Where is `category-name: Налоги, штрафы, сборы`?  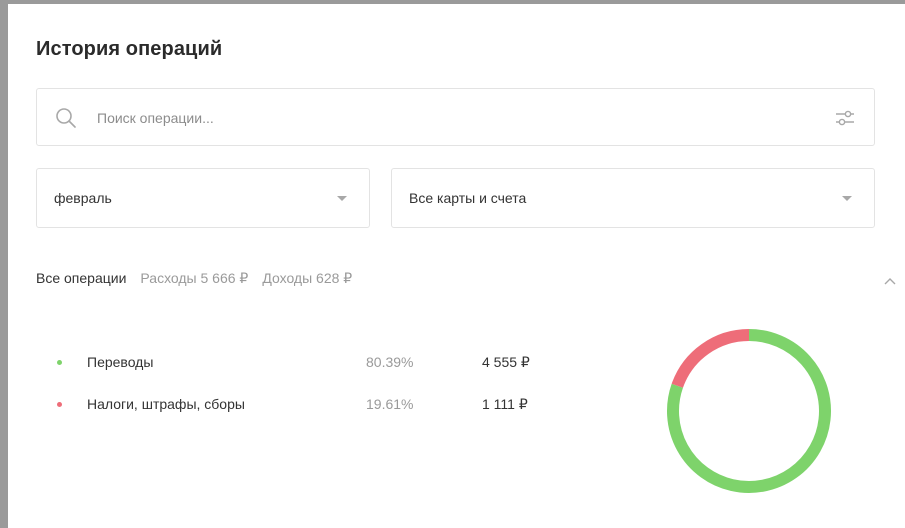
category-name: Налоги, штрафы, сборы is located at coordinates (166, 404).